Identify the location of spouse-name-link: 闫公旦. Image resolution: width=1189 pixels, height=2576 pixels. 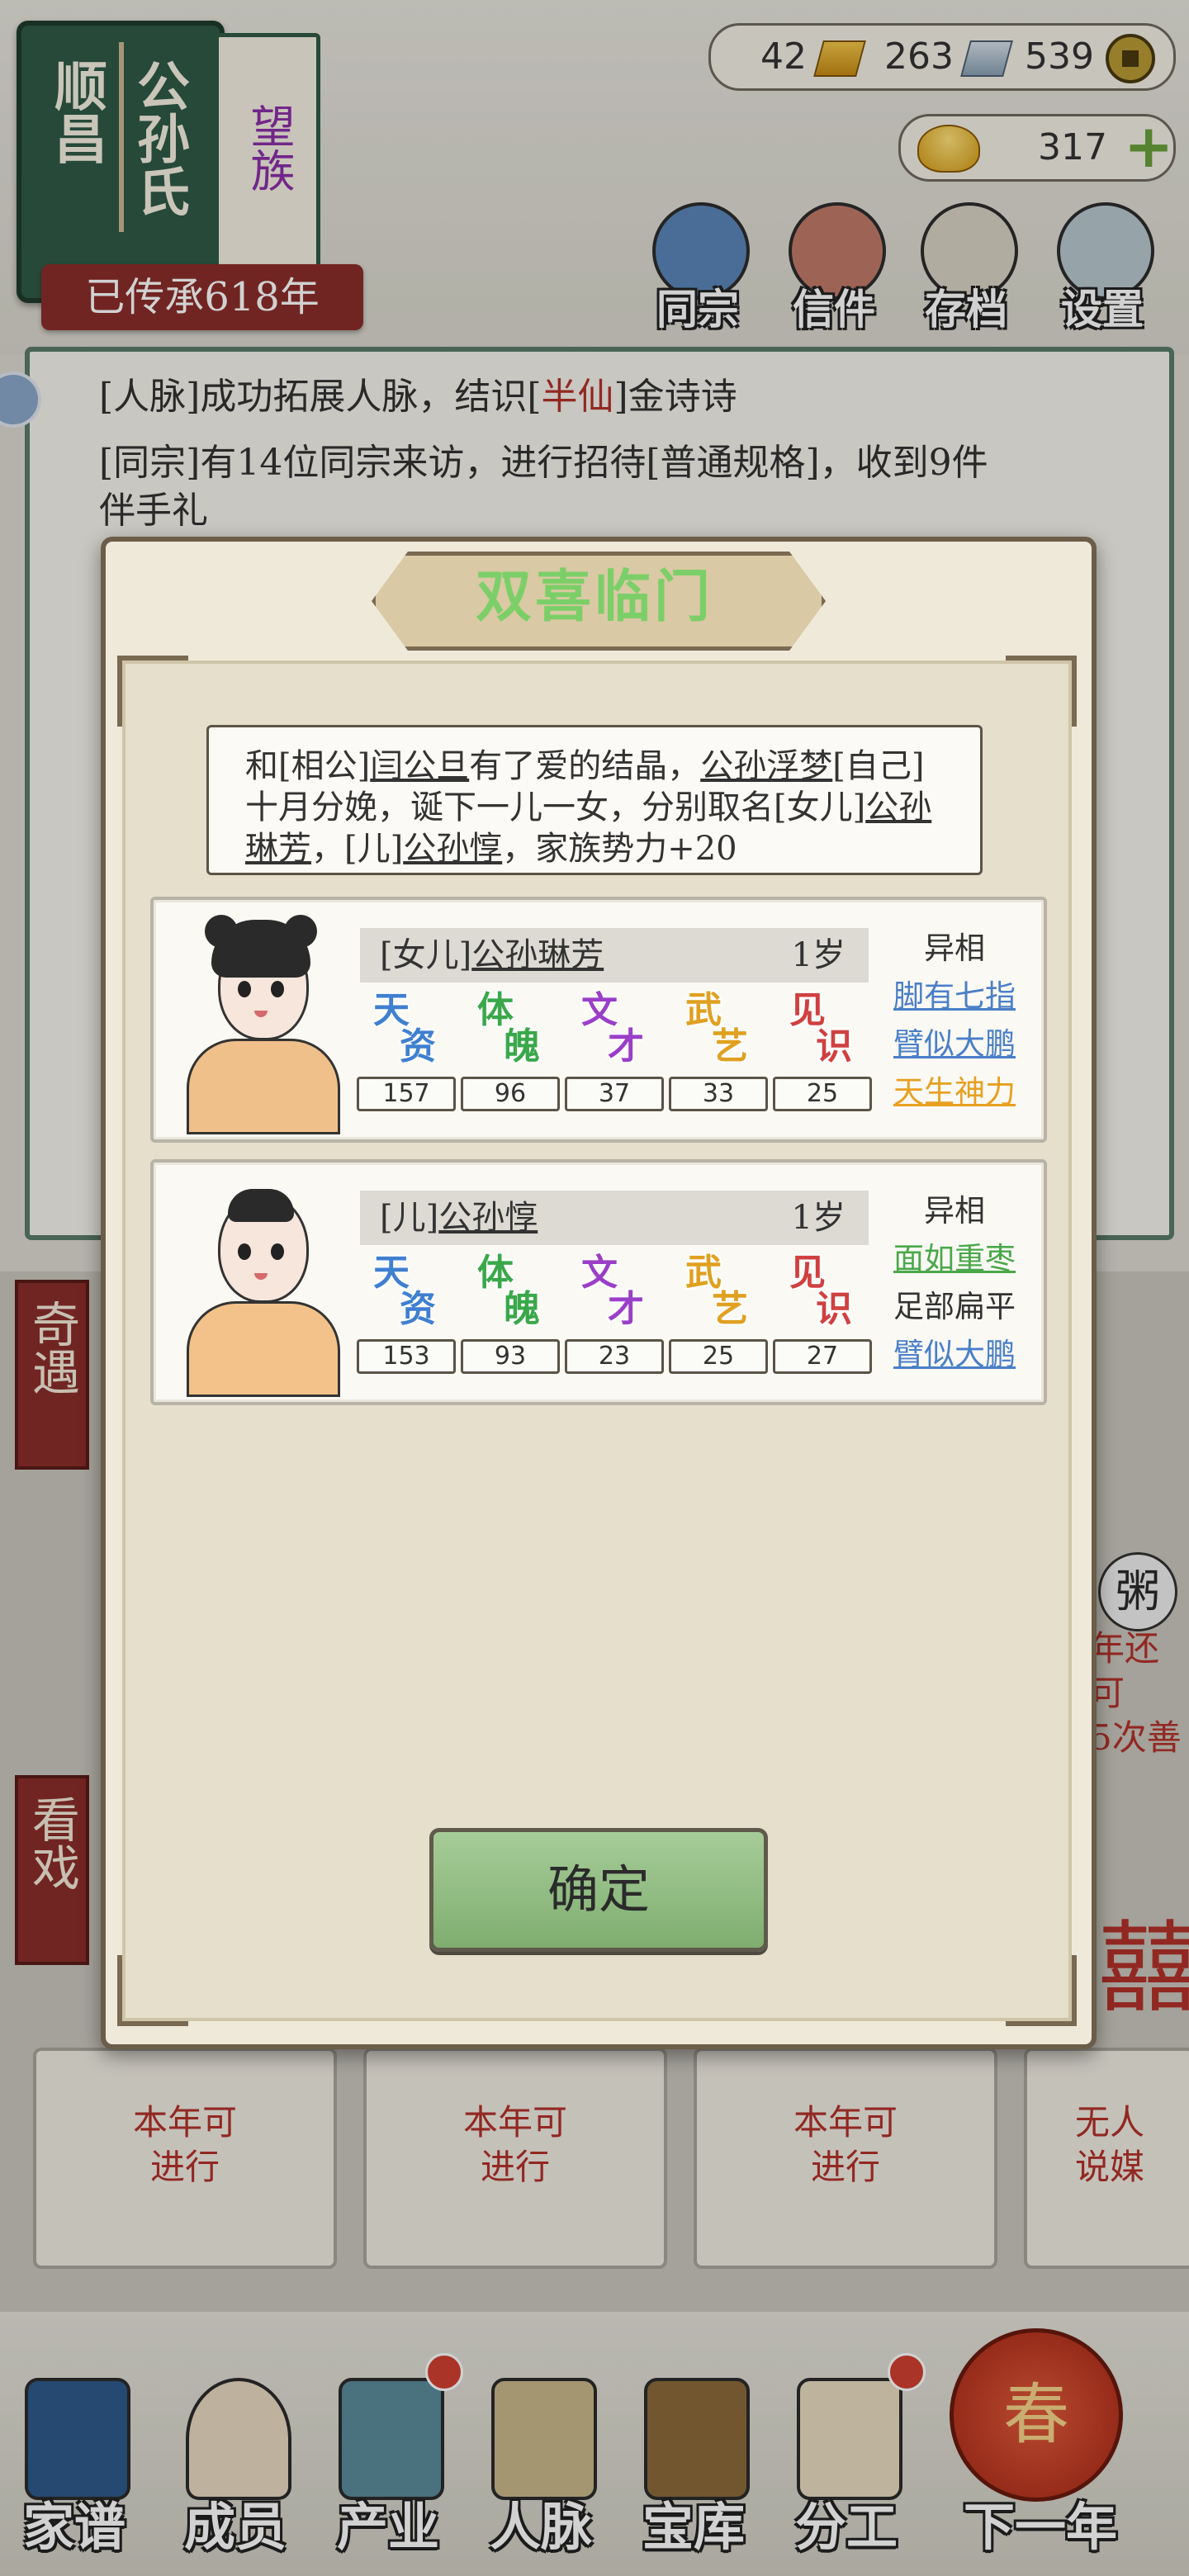
(419, 766).